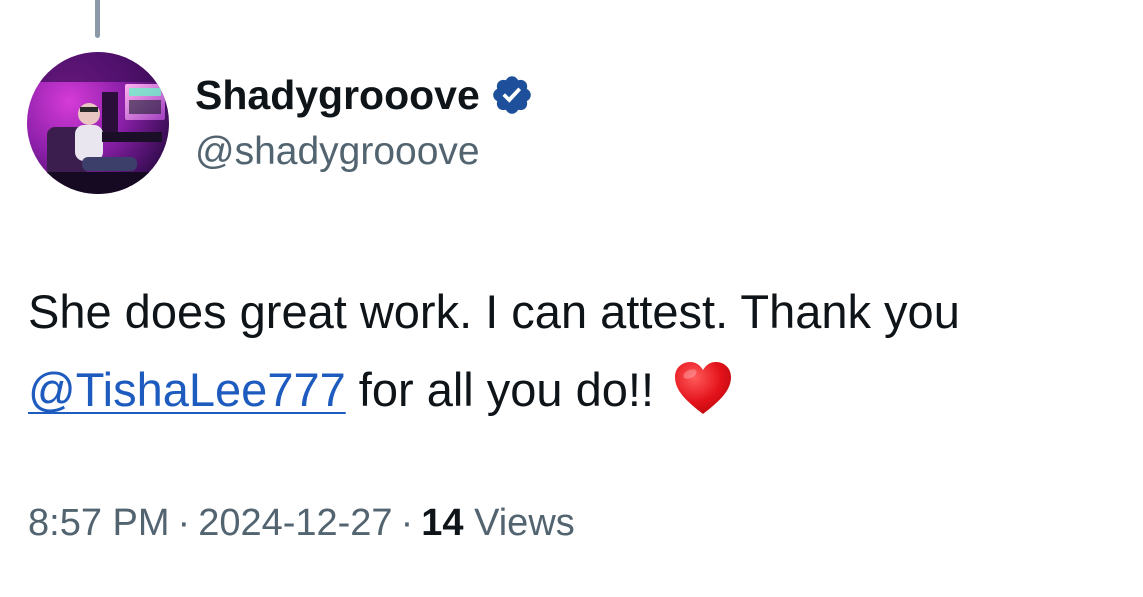 The width and height of the screenshot is (1143, 597). I want to click on views-count: 14, so click(442, 523).